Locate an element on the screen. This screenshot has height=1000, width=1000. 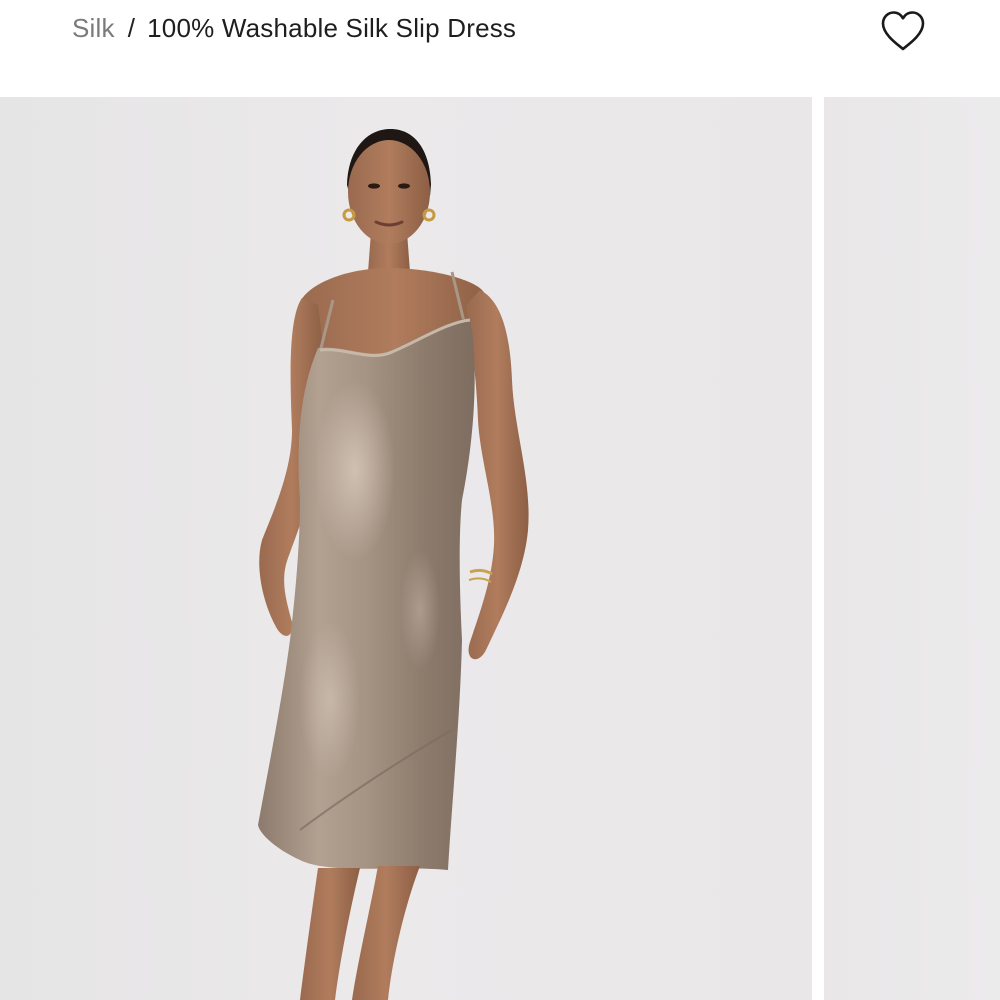
breadcrumb: Silk / 100% Washable Silk Slip Dress is located at coordinates (294, 28).